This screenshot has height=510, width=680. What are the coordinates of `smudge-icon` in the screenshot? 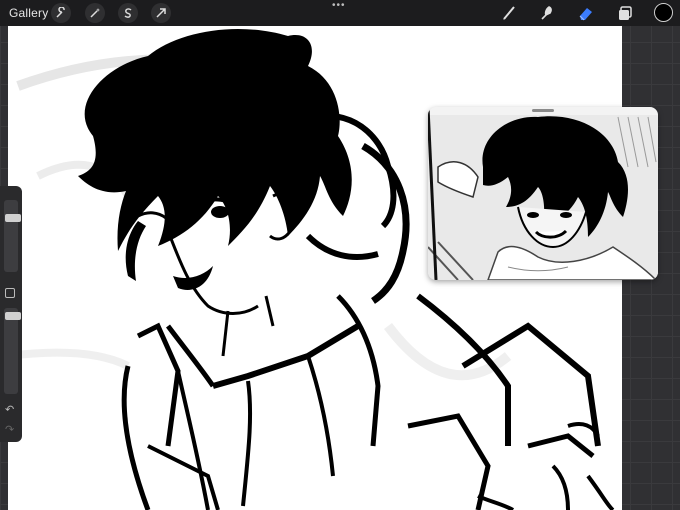 It's located at (546, 13).